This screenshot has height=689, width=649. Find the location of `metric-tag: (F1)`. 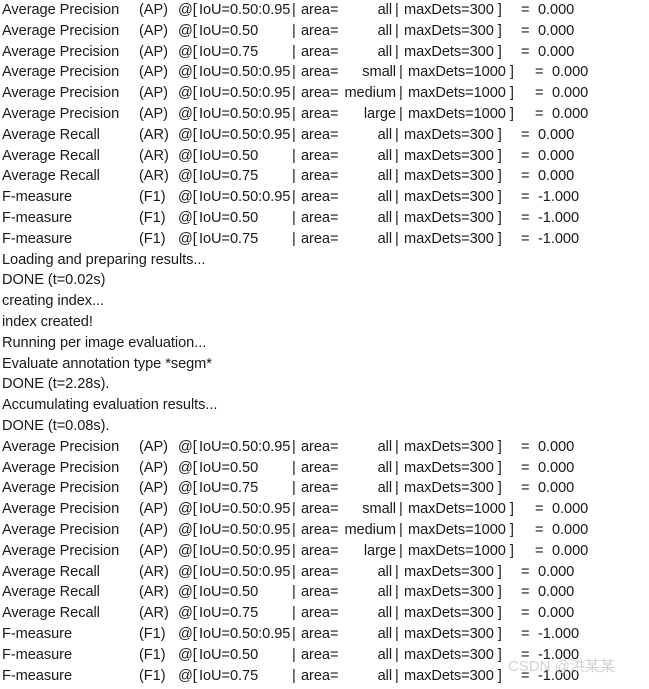

metric-tag: (F1) is located at coordinates (152, 654).